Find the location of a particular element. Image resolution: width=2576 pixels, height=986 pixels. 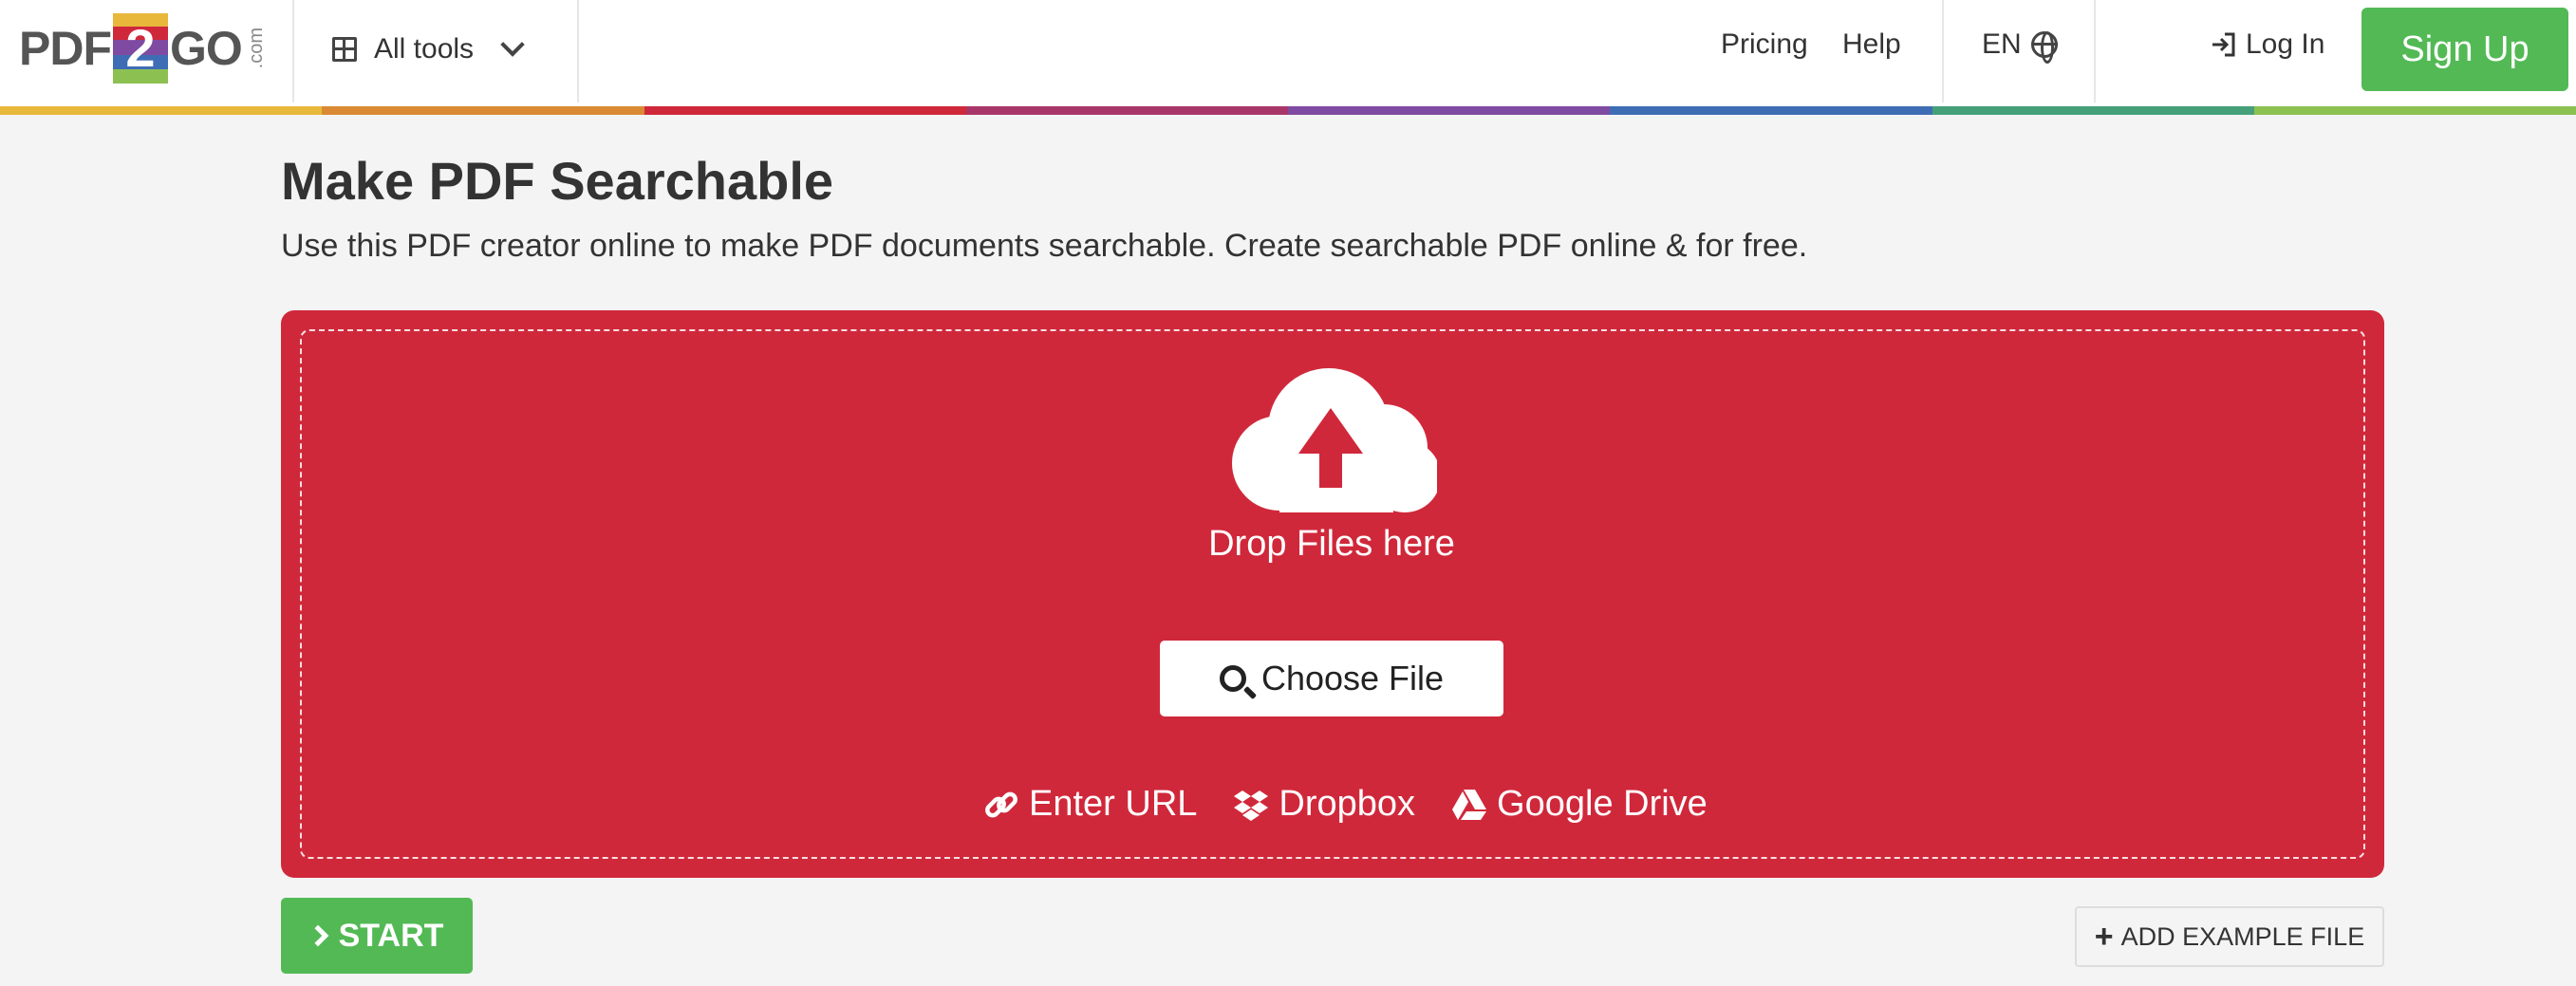

google-drive-link: Google Drive is located at coordinates (1580, 804).